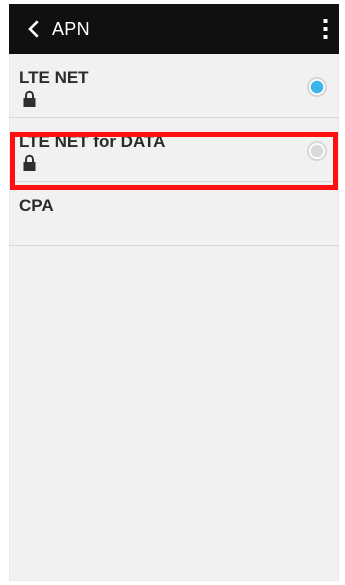 Image resolution: width=345 pixels, height=585 pixels. I want to click on apn-item-label: LTE NET for DATA, so click(92, 141).